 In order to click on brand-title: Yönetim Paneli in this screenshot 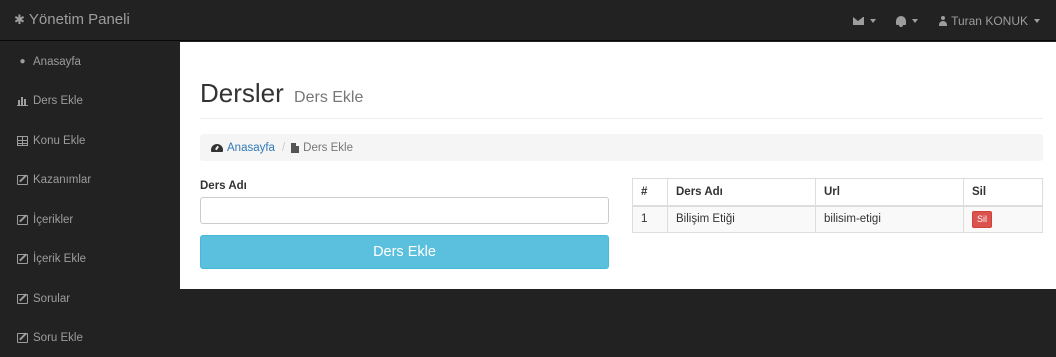, I will do `click(79, 19)`.